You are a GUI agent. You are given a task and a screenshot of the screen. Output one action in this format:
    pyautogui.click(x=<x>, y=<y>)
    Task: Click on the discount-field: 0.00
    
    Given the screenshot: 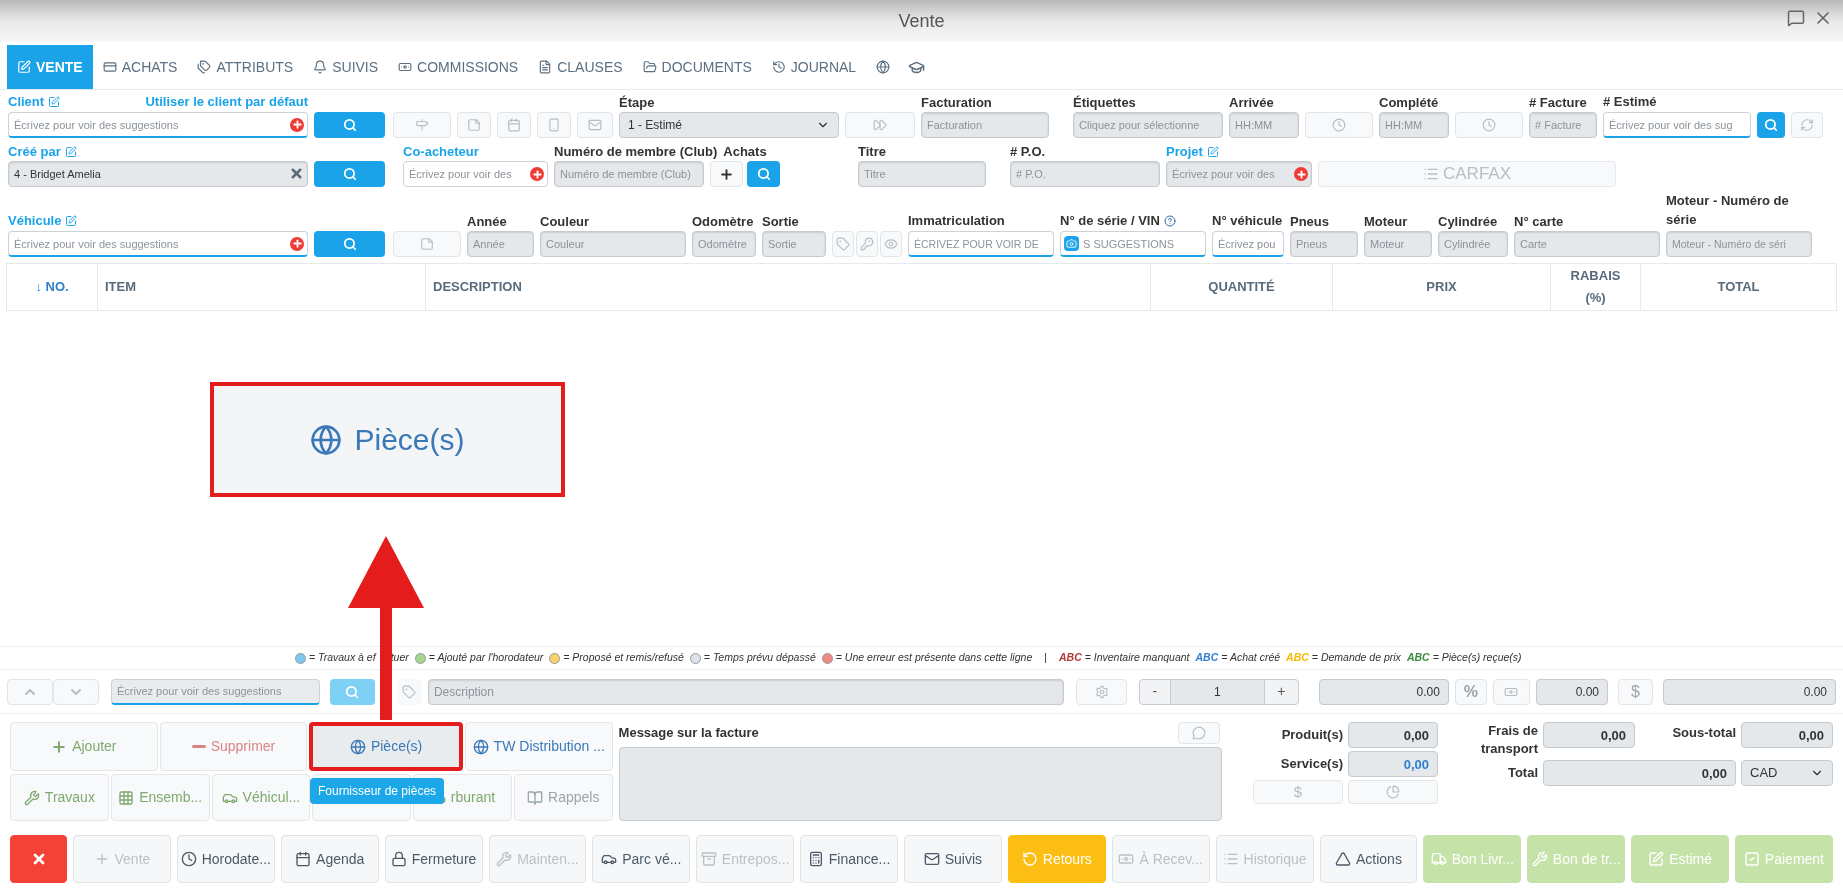 What is the action you would take?
    pyautogui.click(x=1572, y=691)
    